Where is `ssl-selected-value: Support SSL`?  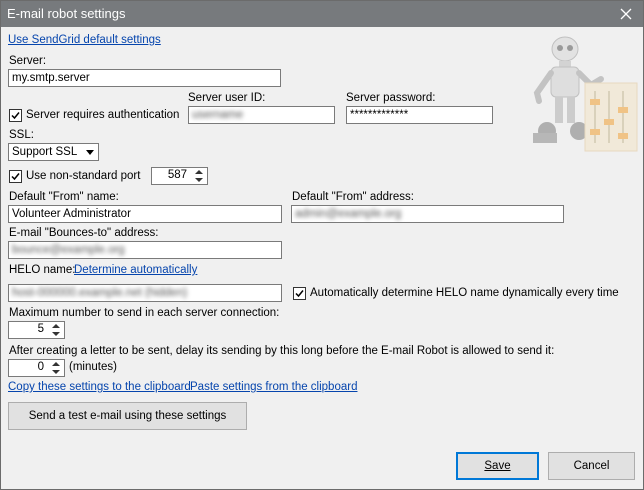 ssl-selected-value: Support SSL is located at coordinates (45, 152).